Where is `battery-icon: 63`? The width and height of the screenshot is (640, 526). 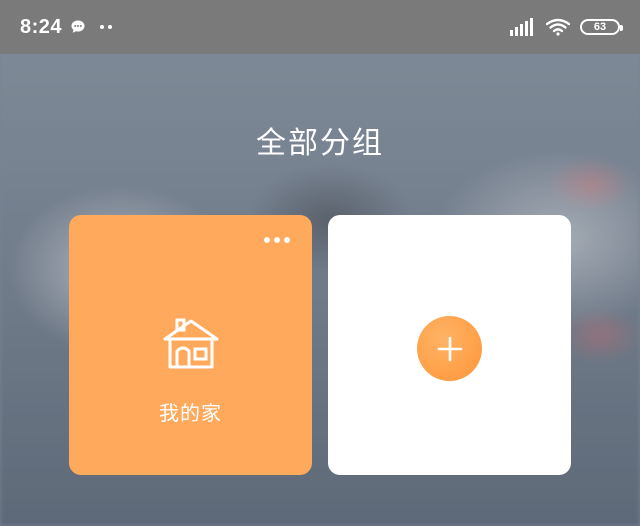 battery-icon: 63 is located at coordinates (601, 27).